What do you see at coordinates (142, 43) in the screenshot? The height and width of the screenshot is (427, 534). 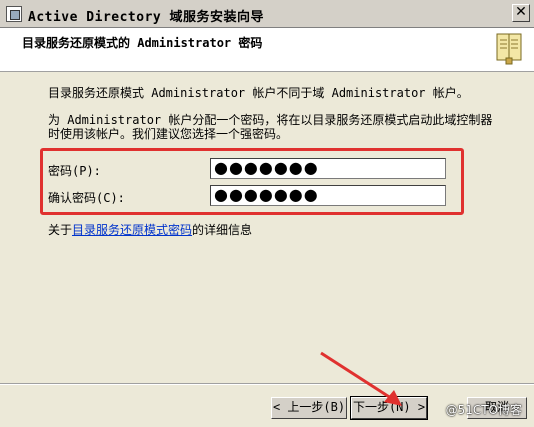 I see `page-title: 目录服务还原模式的 Administrator 密码` at bounding box center [142, 43].